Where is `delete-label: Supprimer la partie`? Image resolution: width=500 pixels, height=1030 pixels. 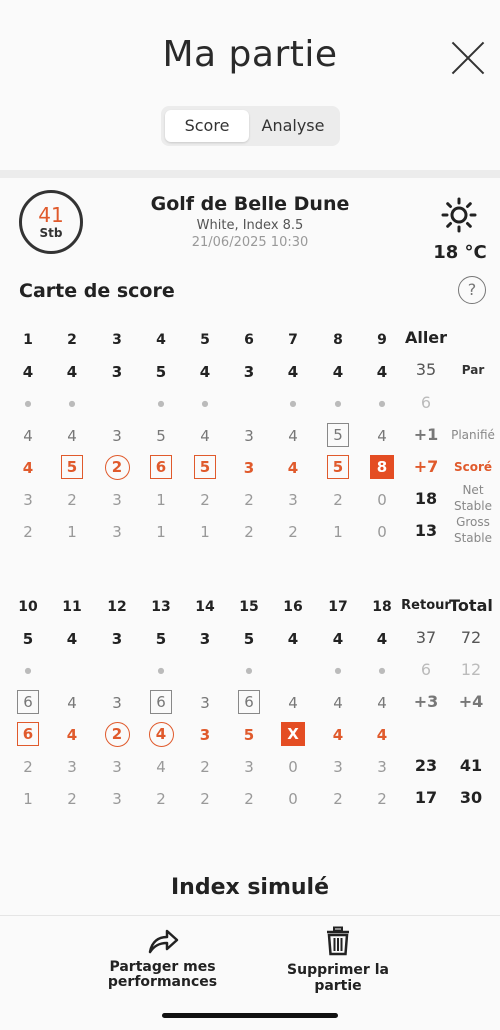 delete-label: Supprimer la partie is located at coordinates (338, 978).